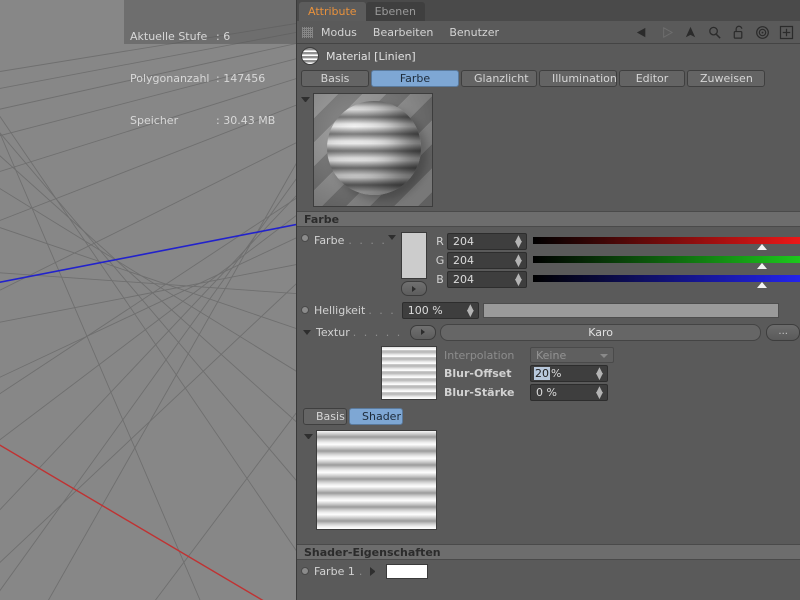 The height and width of the screenshot is (600, 800). Describe the element at coordinates (556, 373) in the screenshot. I see `blur-offset-unit: %` at that location.